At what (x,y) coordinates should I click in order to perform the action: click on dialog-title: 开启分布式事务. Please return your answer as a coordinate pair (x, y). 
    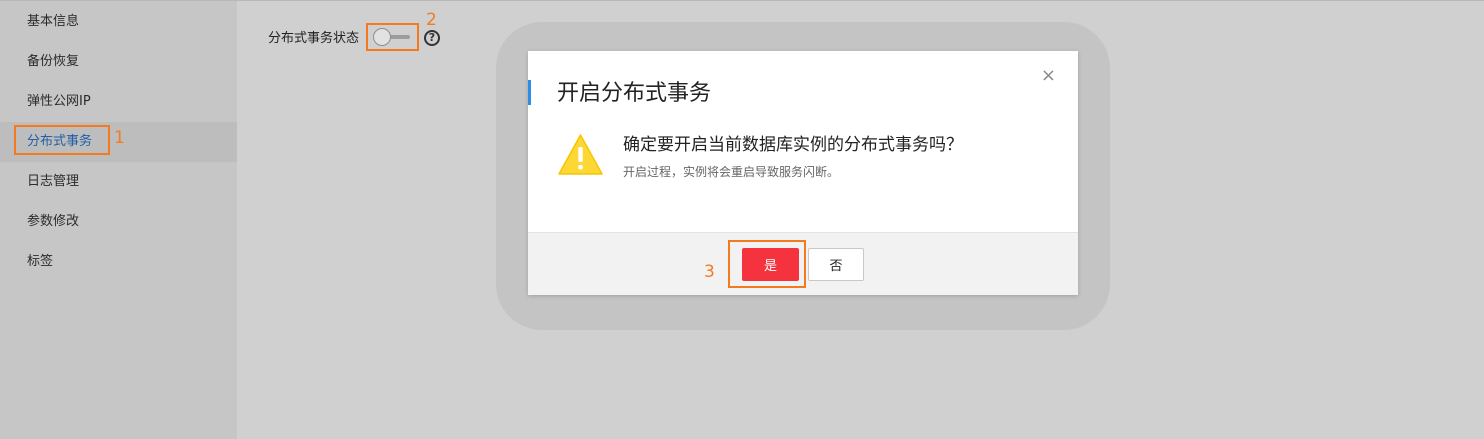
    Looking at the image, I should click on (634, 93).